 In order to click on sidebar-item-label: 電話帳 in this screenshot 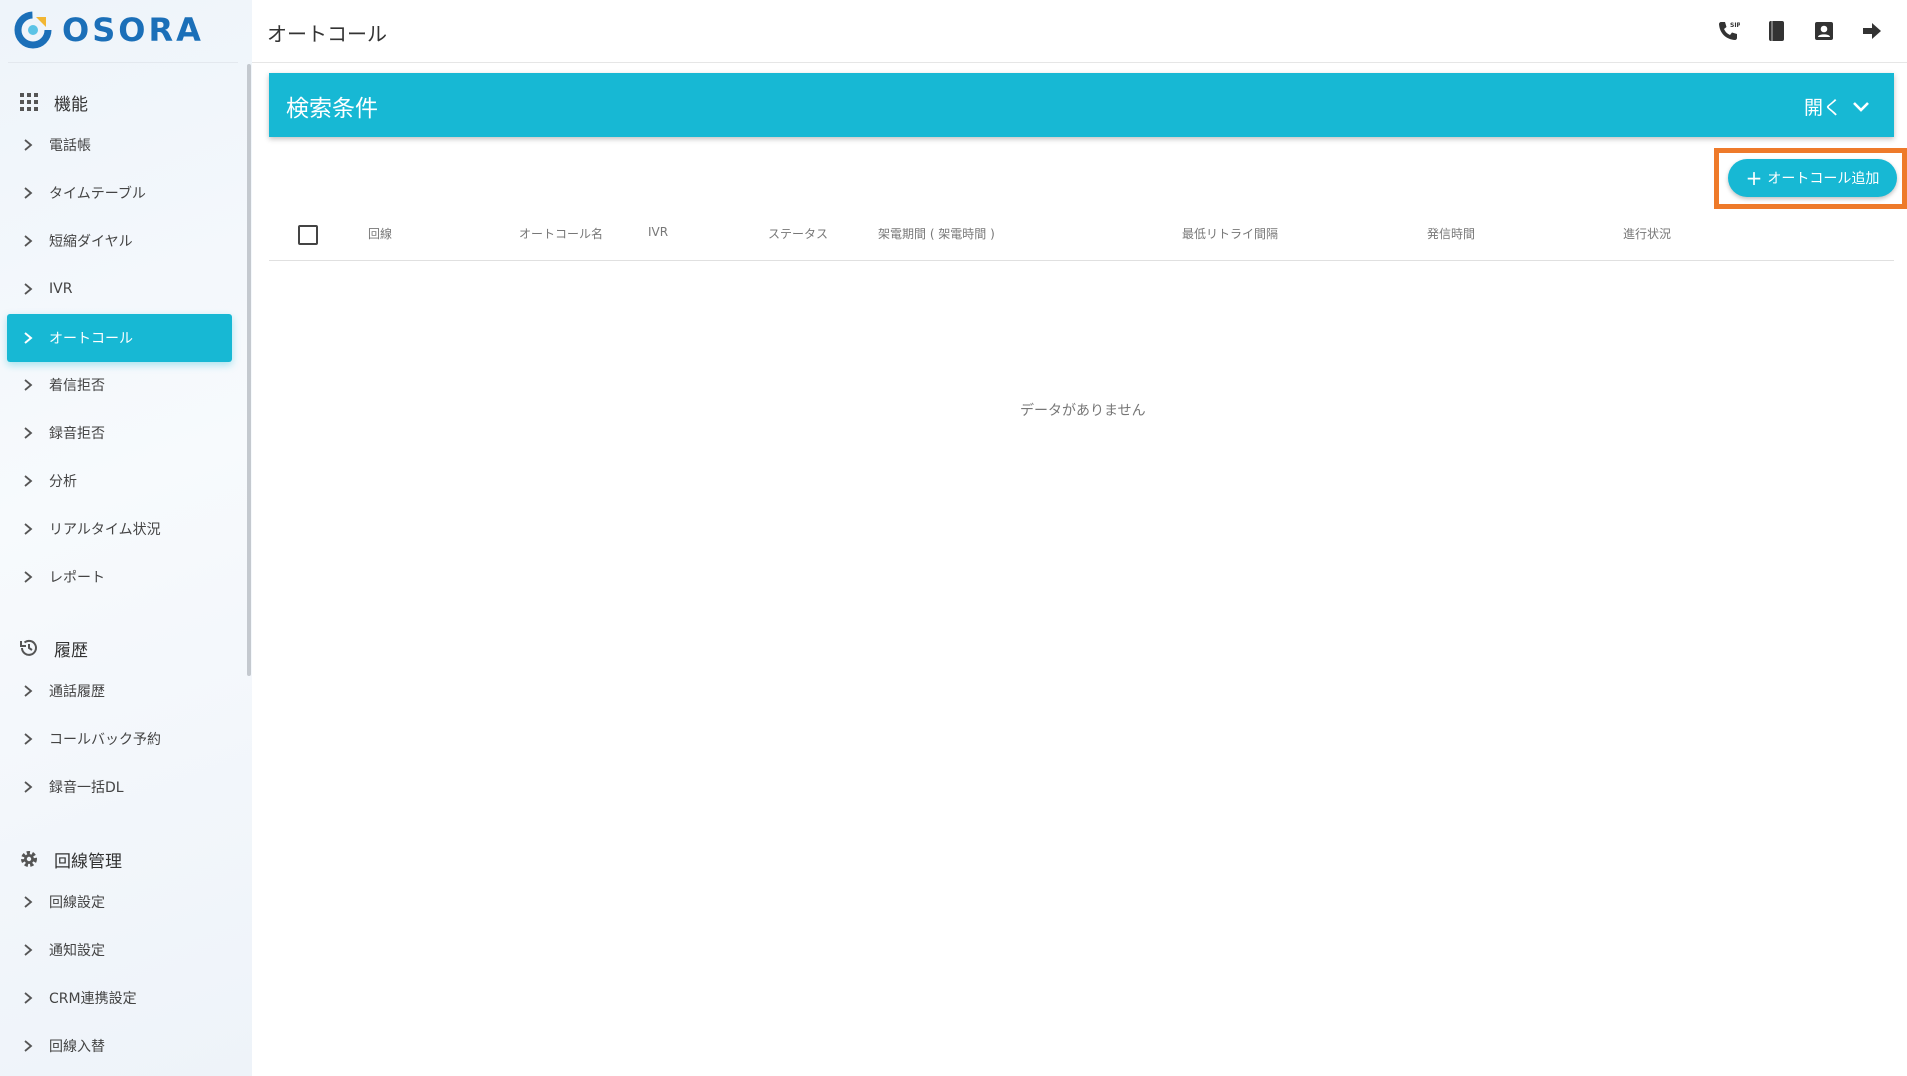, I will do `click(70, 146)`.